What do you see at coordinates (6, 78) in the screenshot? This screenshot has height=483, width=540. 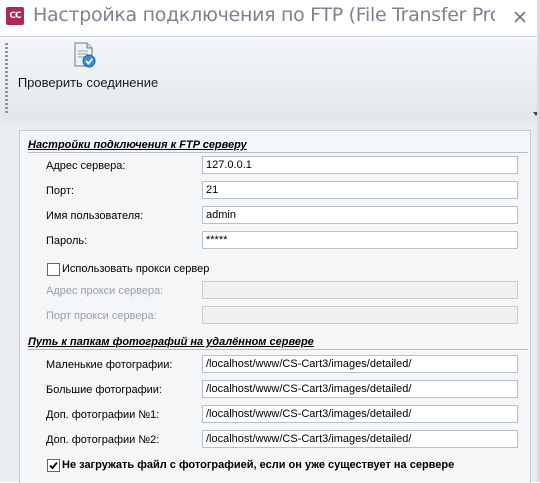 I see `toolbar-grip` at bounding box center [6, 78].